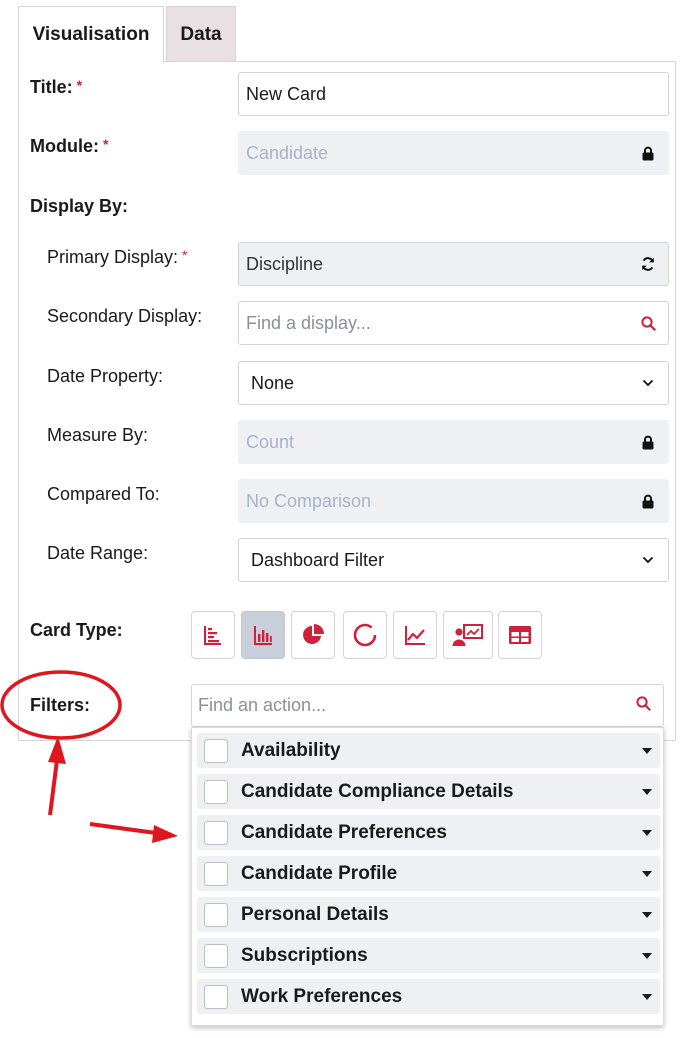  I want to click on measure-by-value: Count, so click(270, 441).